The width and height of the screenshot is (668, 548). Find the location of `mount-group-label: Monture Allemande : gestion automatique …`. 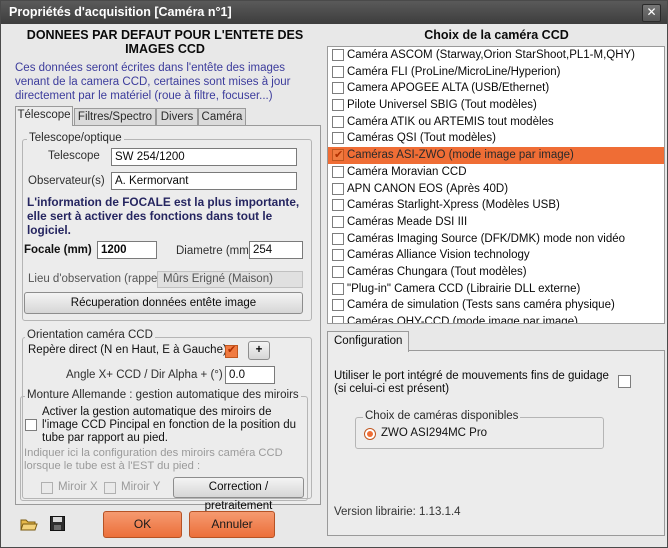

mount-group-label: Monture Allemande : gestion automatique … is located at coordinates (163, 395).